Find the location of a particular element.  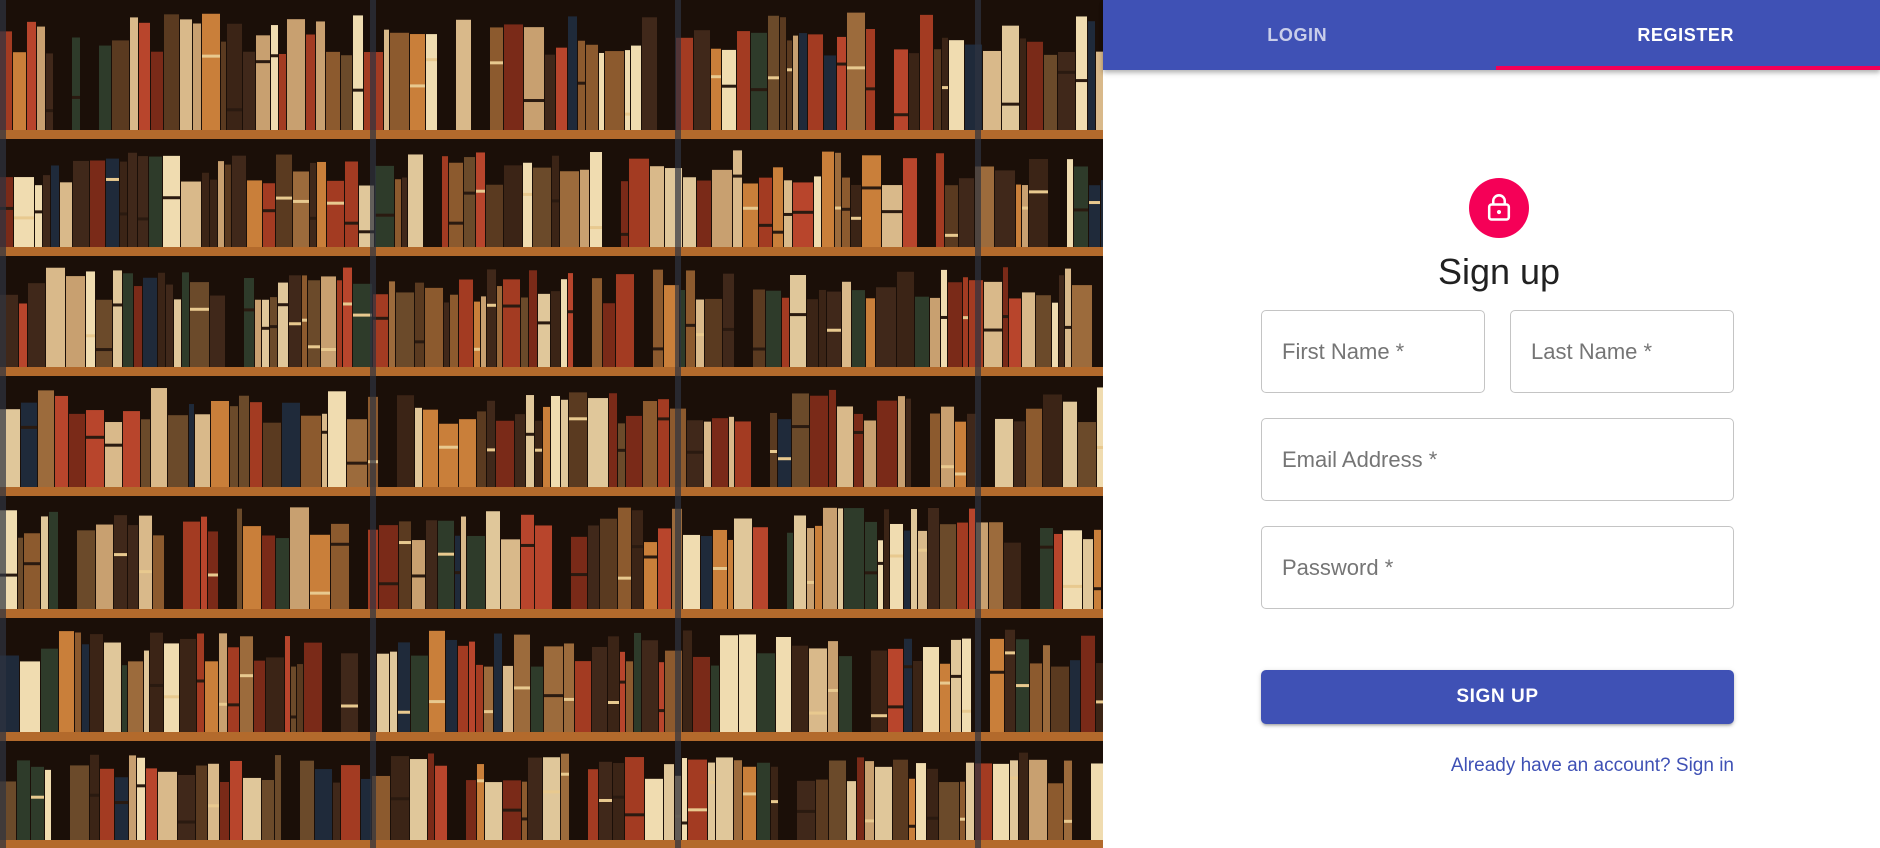

password-input is located at coordinates (1497, 567).